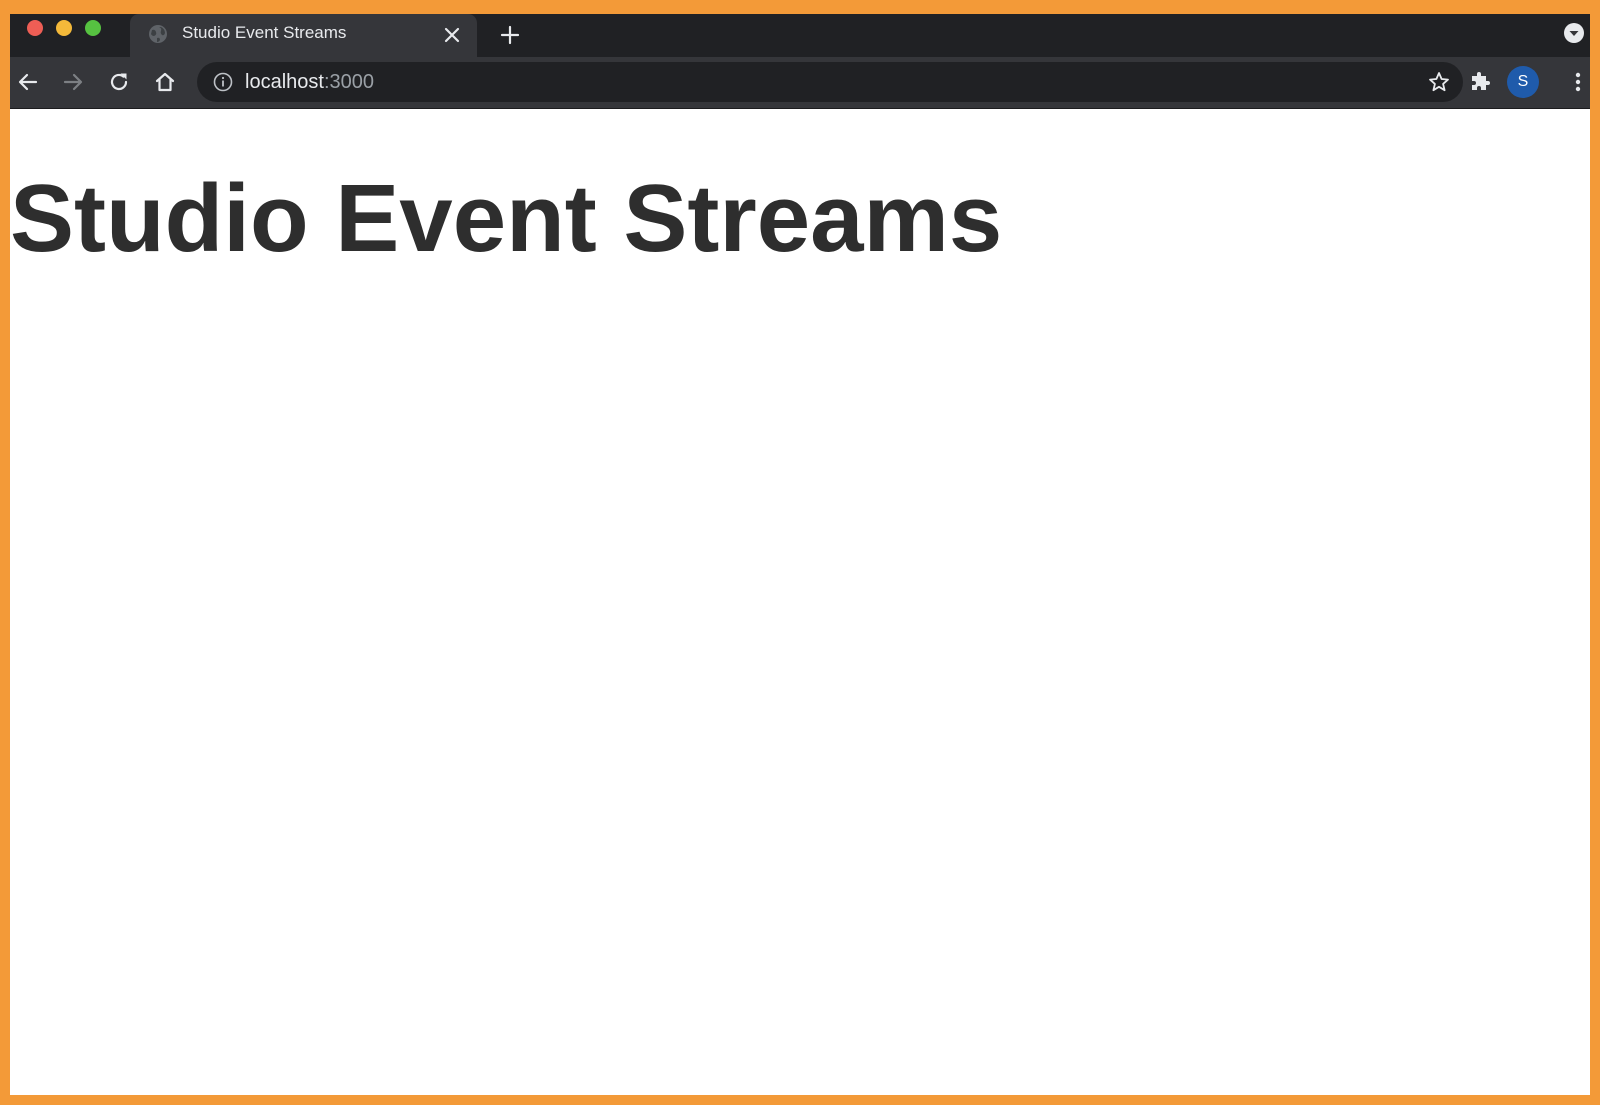 This screenshot has width=1600, height=1105. I want to click on arrow-left-icon, so click(28, 82).